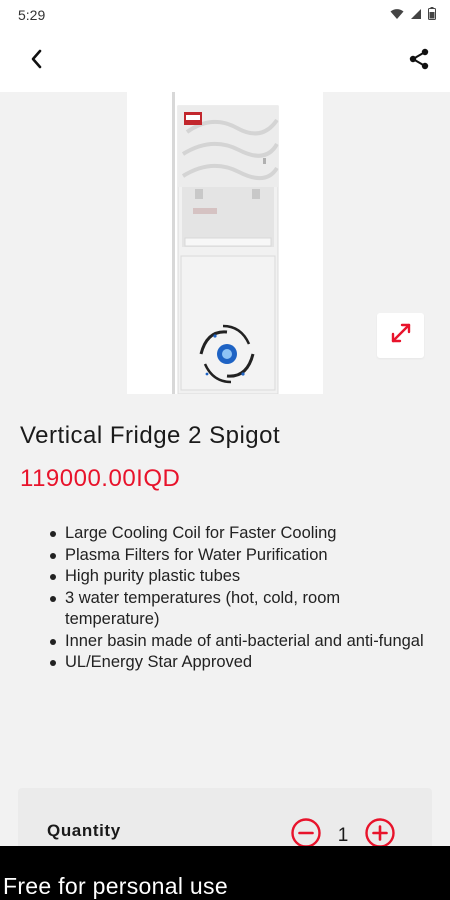  What do you see at coordinates (238, 556) in the screenshot?
I see `feature-item: Plasma Filters for Water Purification` at bounding box center [238, 556].